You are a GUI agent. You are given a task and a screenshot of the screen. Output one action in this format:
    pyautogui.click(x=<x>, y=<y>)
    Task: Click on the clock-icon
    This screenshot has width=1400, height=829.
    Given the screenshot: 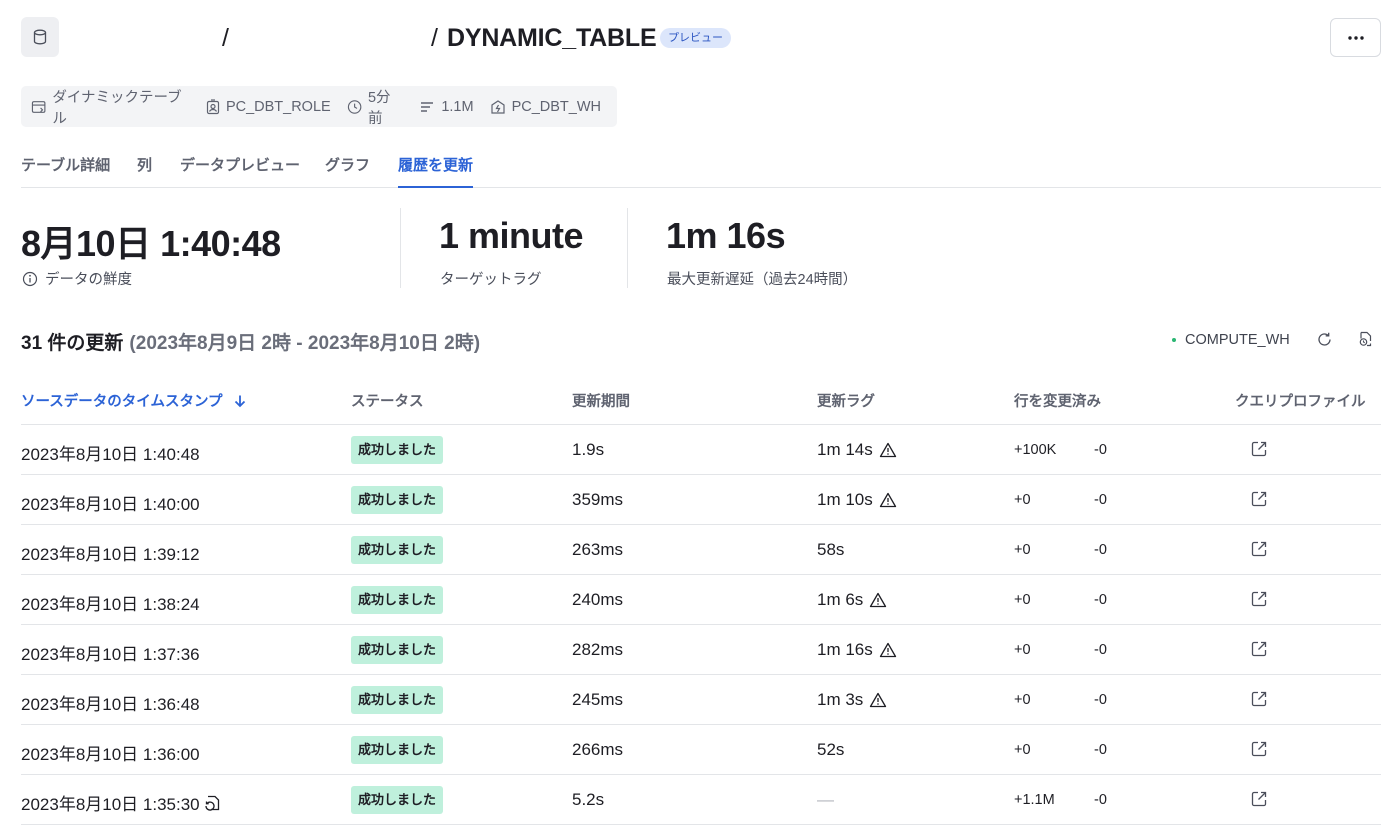 What is the action you would take?
    pyautogui.click(x=354, y=106)
    